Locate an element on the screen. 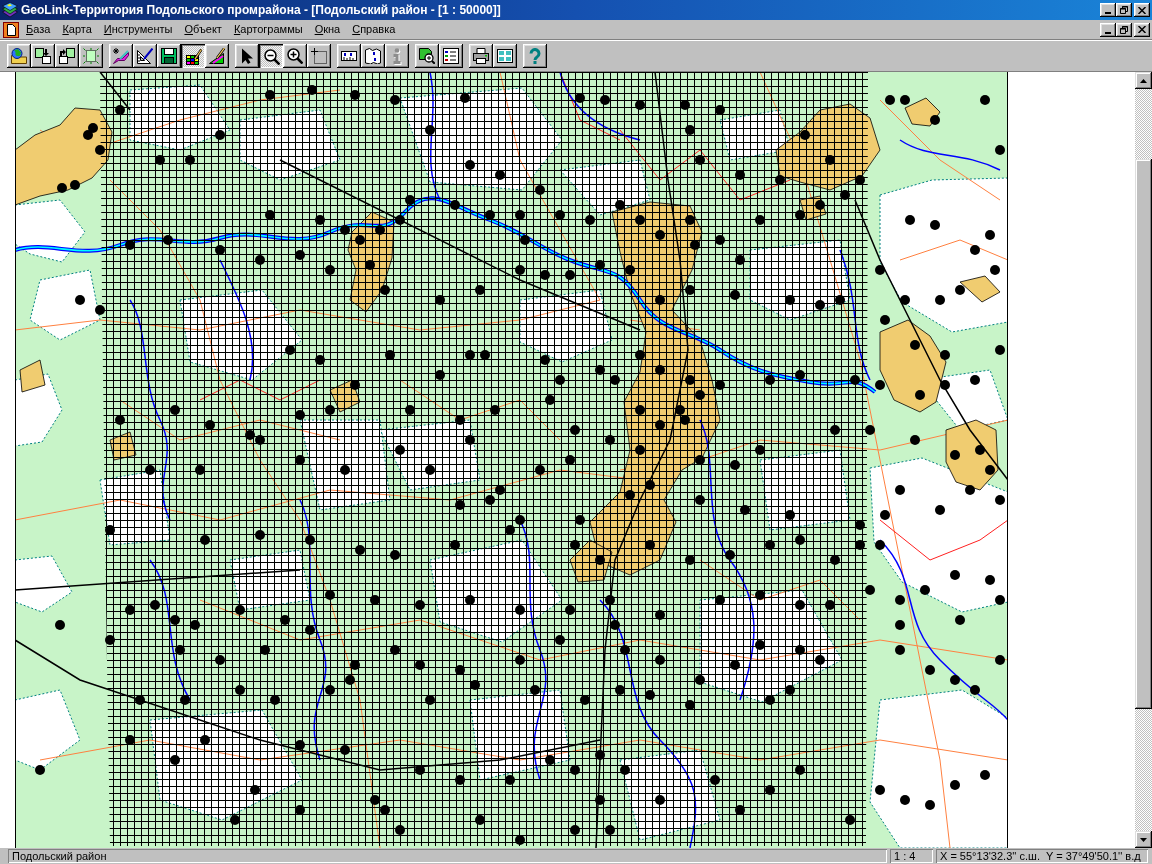  panels-icon is located at coordinates (505, 56).